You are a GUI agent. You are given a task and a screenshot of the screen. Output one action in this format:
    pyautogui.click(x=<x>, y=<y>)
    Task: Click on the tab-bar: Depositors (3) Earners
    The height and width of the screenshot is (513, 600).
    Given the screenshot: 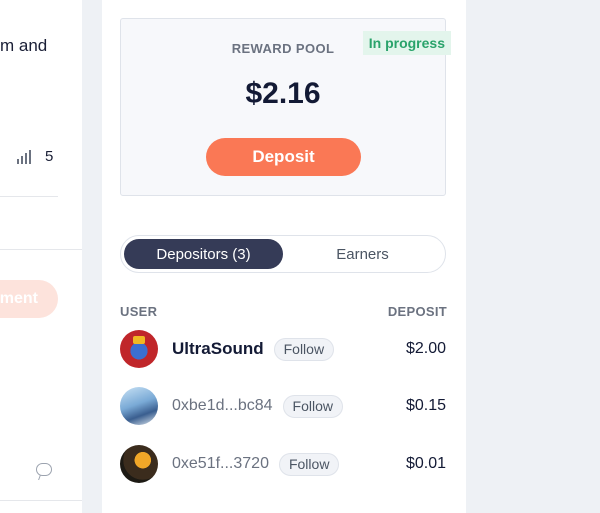 What is the action you would take?
    pyautogui.click(x=283, y=254)
    